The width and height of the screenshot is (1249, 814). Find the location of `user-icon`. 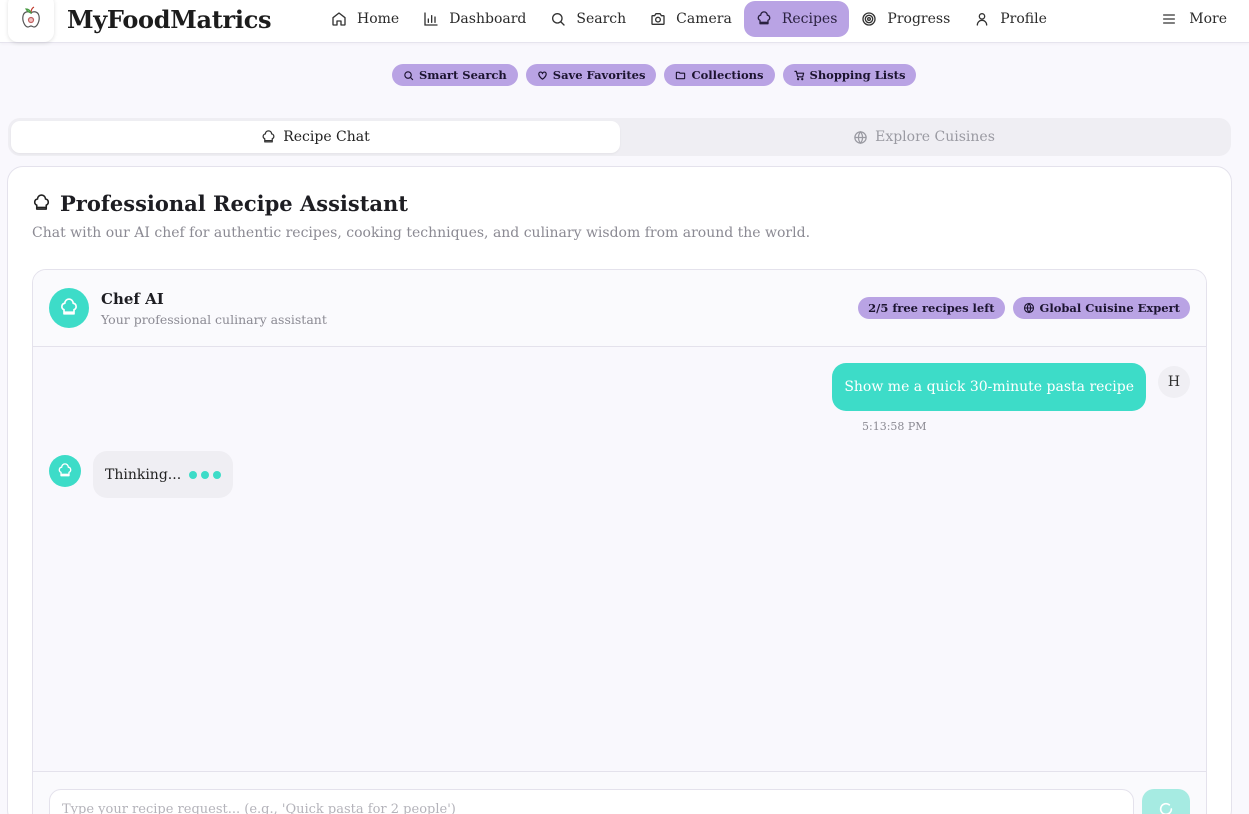

user-icon is located at coordinates (982, 19).